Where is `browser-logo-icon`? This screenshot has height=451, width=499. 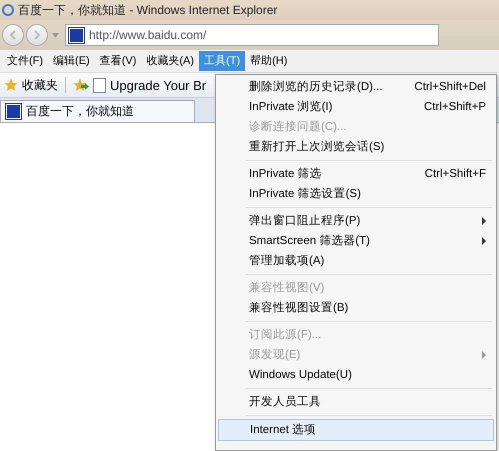
browser-logo-icon is located at coordinates (8, 10).